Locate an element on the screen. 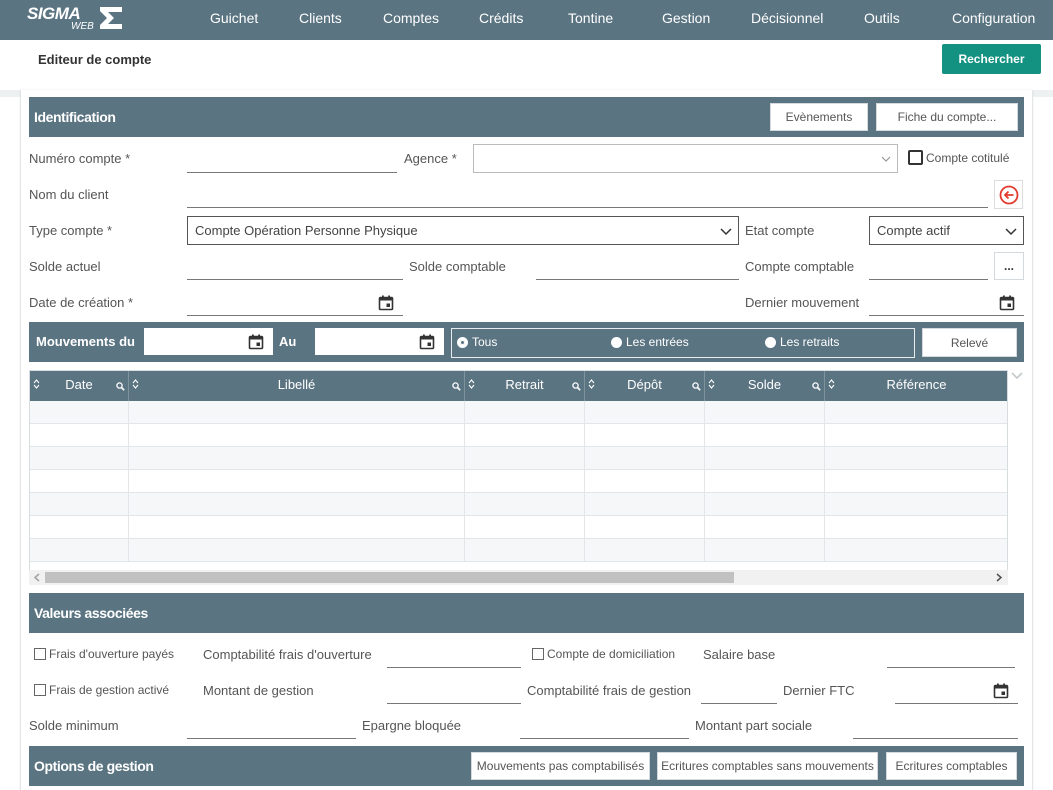 The height and width of the screenshot is (790, 1053). scrollbar-thumb is located at coordinates (389, 577).